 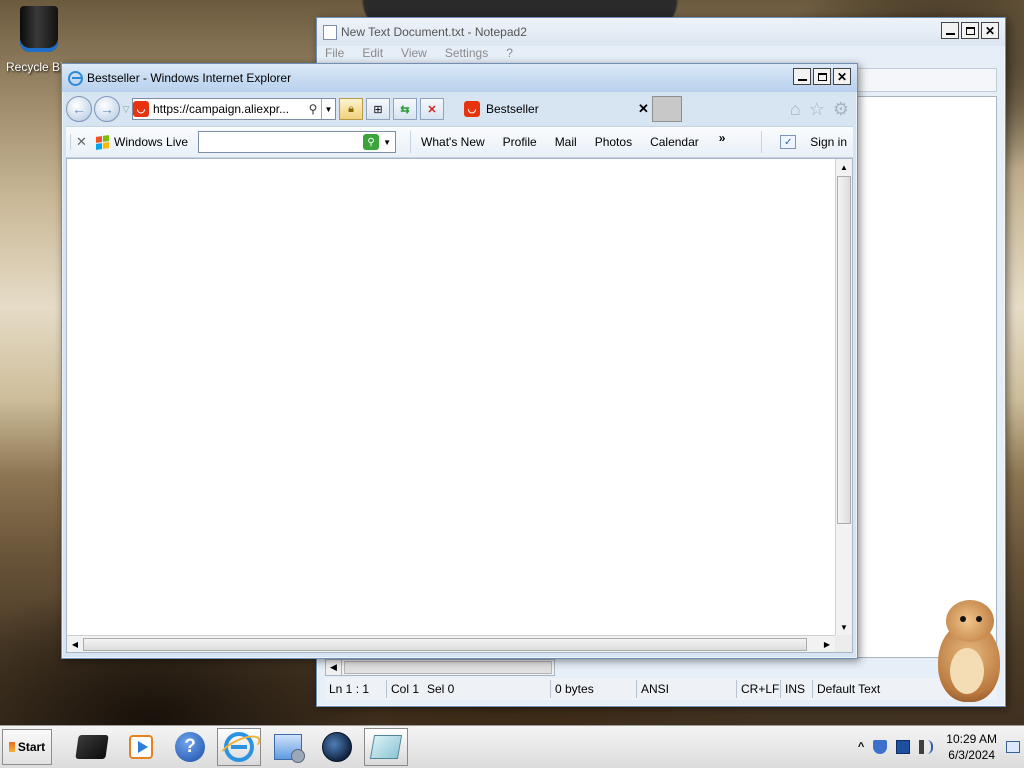 What do you see at coordinates (971, 755) in the screenshot?
I see `clock-date: 6/3/2024` at bounding box center [971, 755].